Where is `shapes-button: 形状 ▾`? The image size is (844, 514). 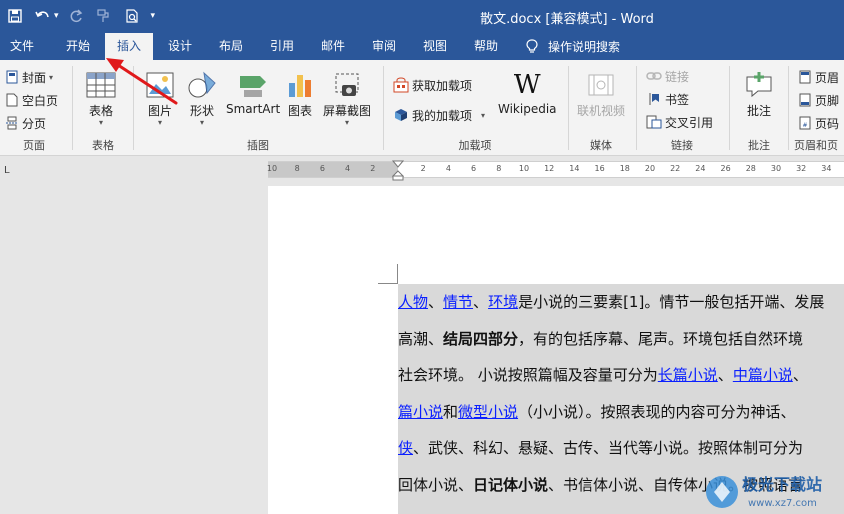 shapes-button: 形状 ▾ is located at coordinates (202, 97).